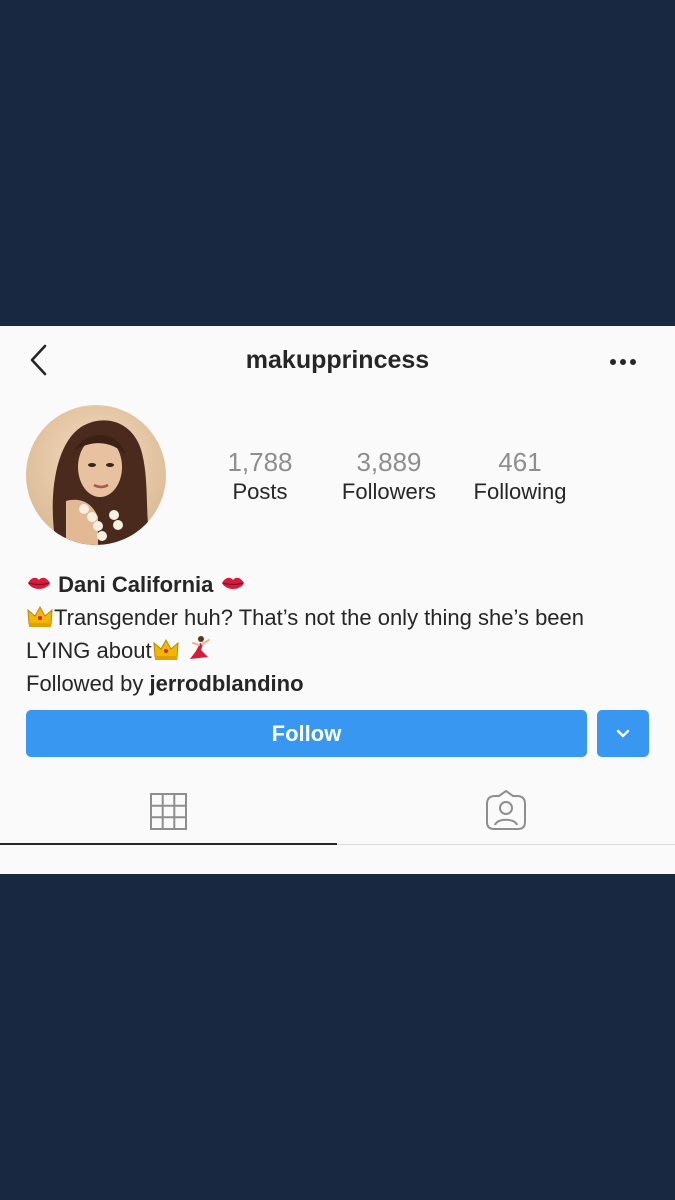  I want to click on following-count: 461, so click(520, 462).